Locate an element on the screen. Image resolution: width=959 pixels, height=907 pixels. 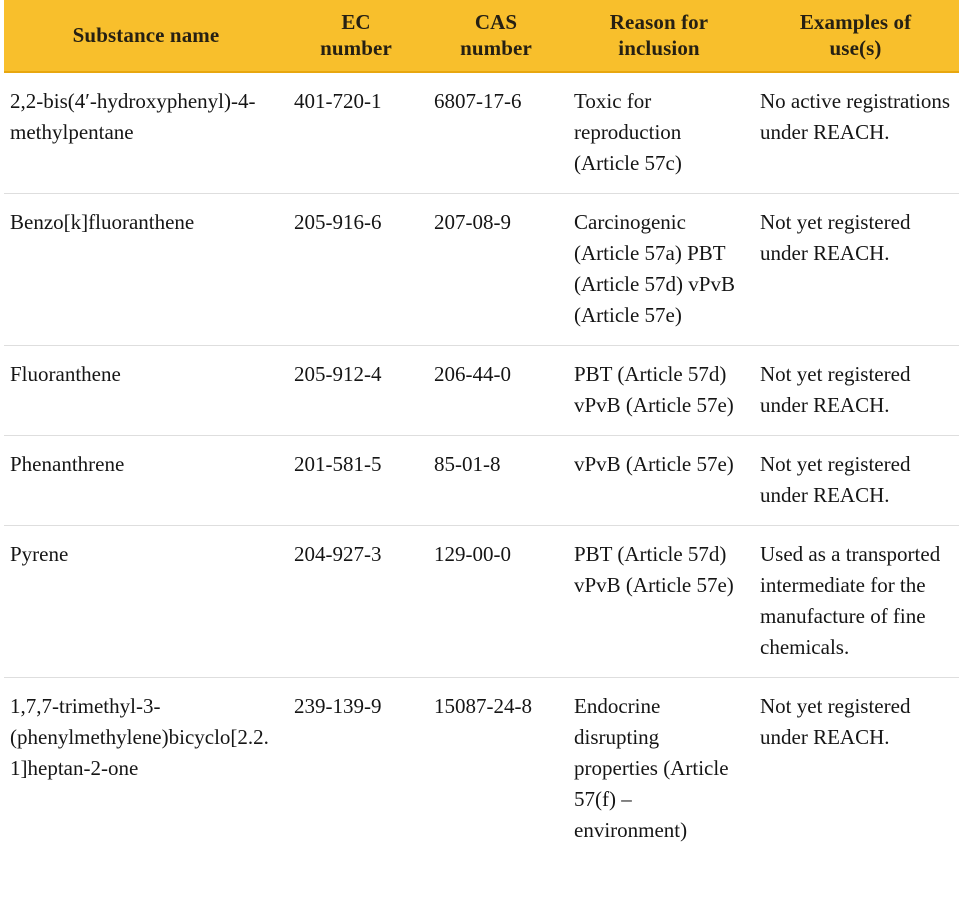
cell-cas-number: 129-00-0 is located at coordinates (496, 601).